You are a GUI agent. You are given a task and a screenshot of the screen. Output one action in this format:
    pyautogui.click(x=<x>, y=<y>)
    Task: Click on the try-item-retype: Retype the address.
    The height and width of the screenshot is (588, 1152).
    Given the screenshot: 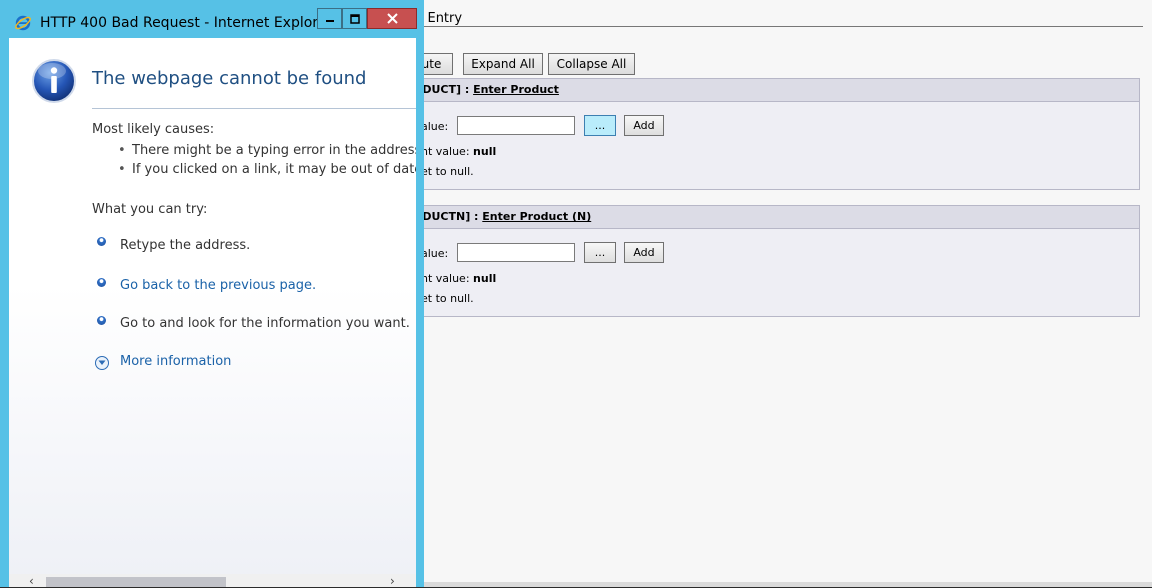 What is the action you would take?
    pyautogui.click(x=185, y=245)
    